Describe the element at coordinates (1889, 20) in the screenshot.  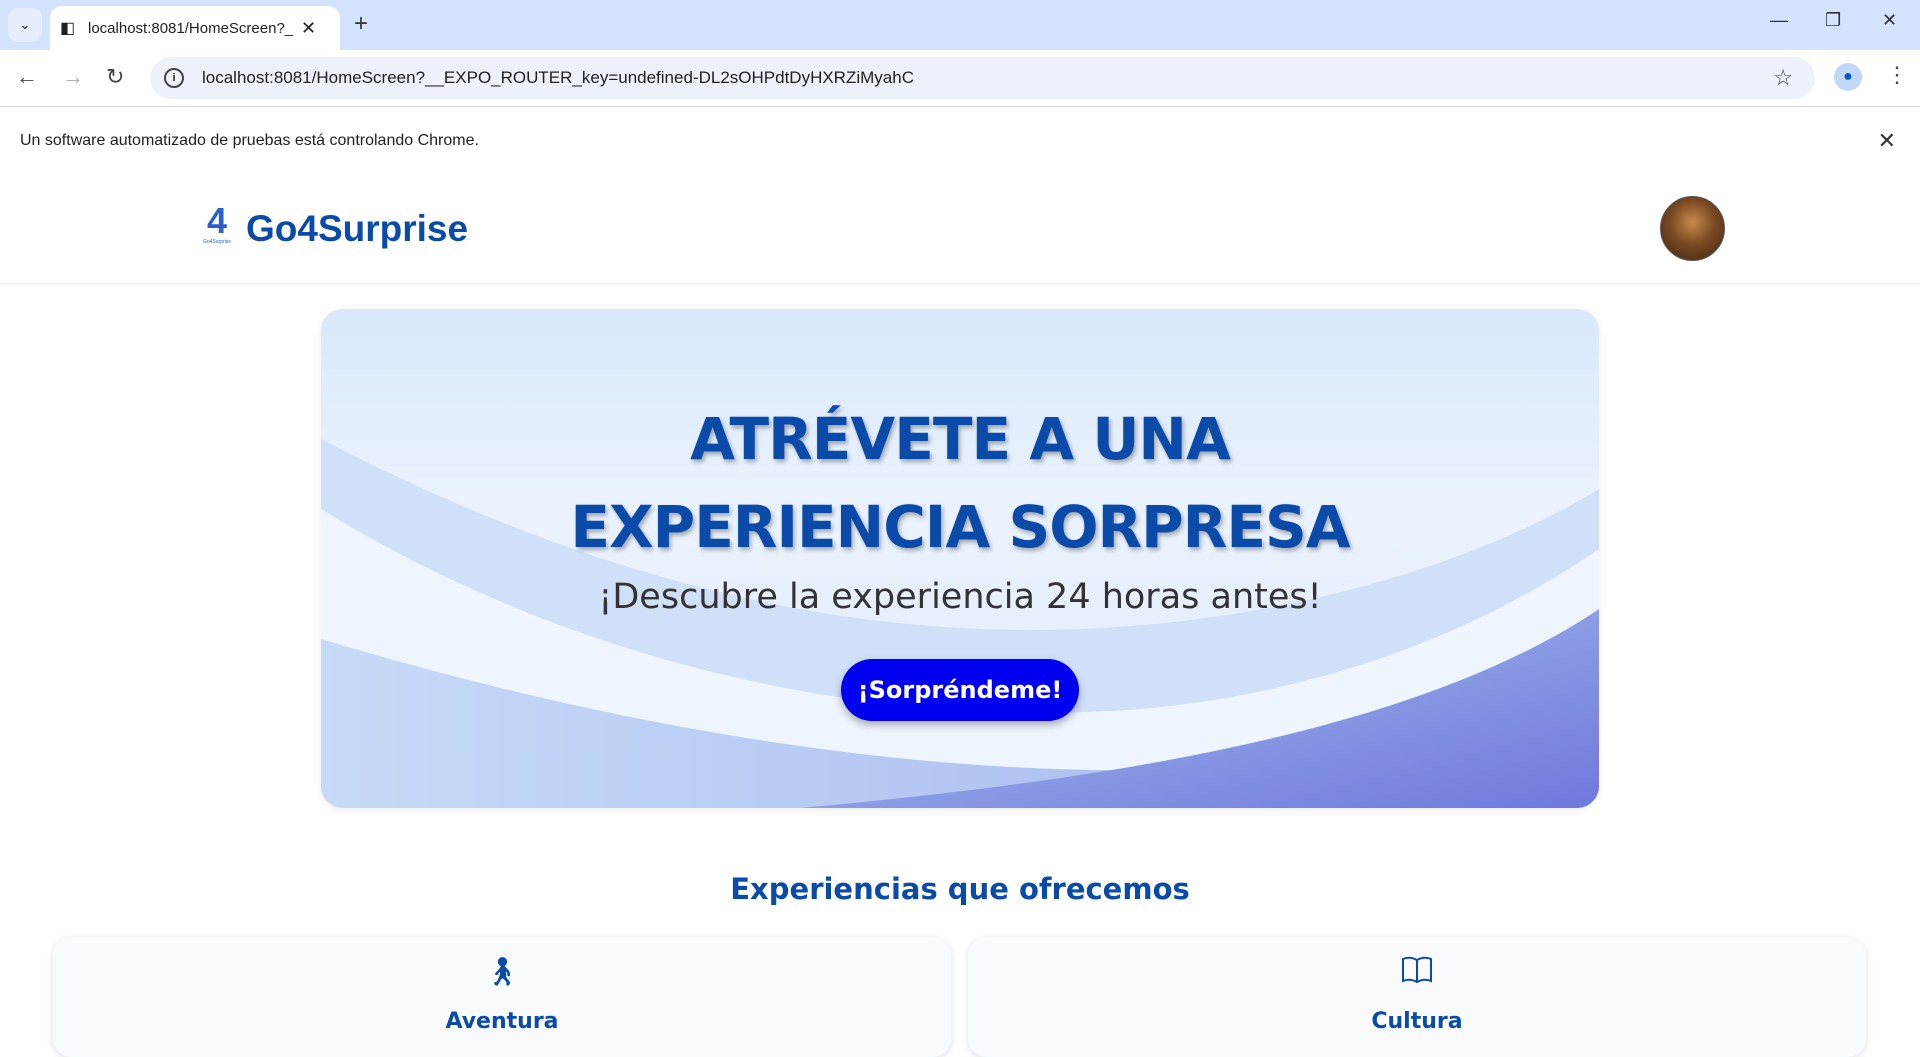
I see `close-window-button: ✕` at that location.